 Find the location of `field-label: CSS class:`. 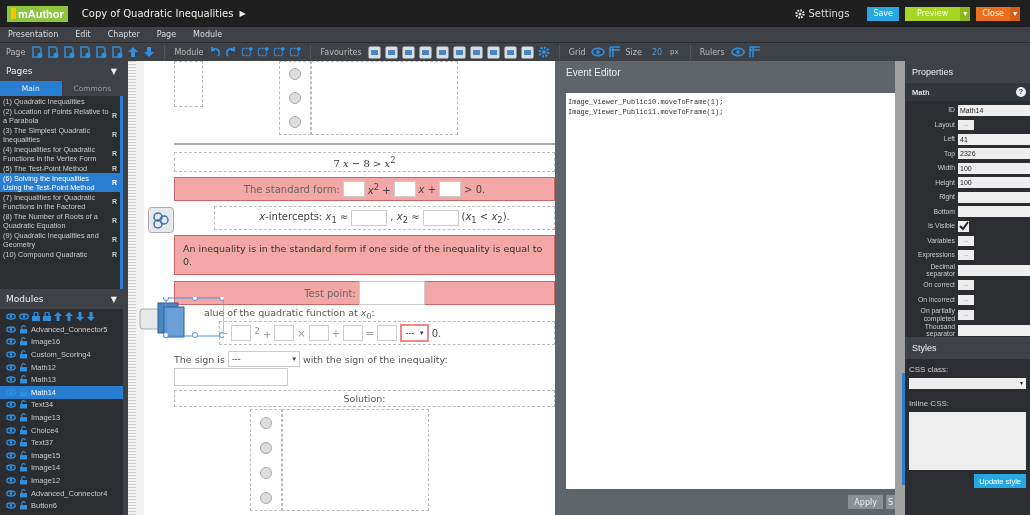

field-label: CSS class: is located at coordinates (929, 369).